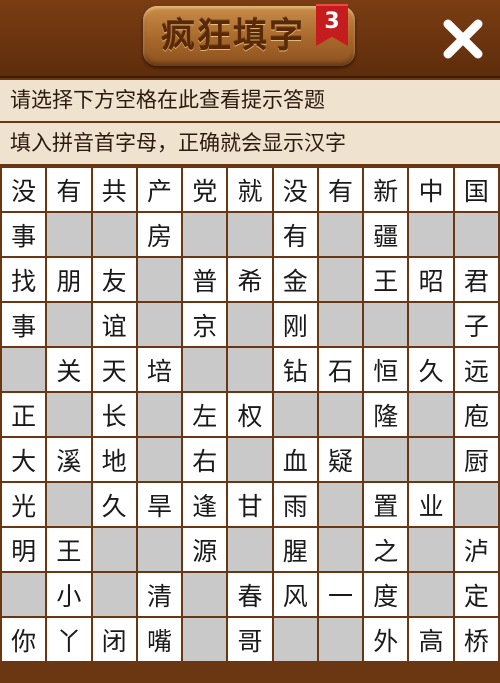 The width and height of the screenshot is (500, 683). What do you see at coordinates (386, 594) in the screenshot?
I see `grid-cell: 度` at bounding box center [386, 594].